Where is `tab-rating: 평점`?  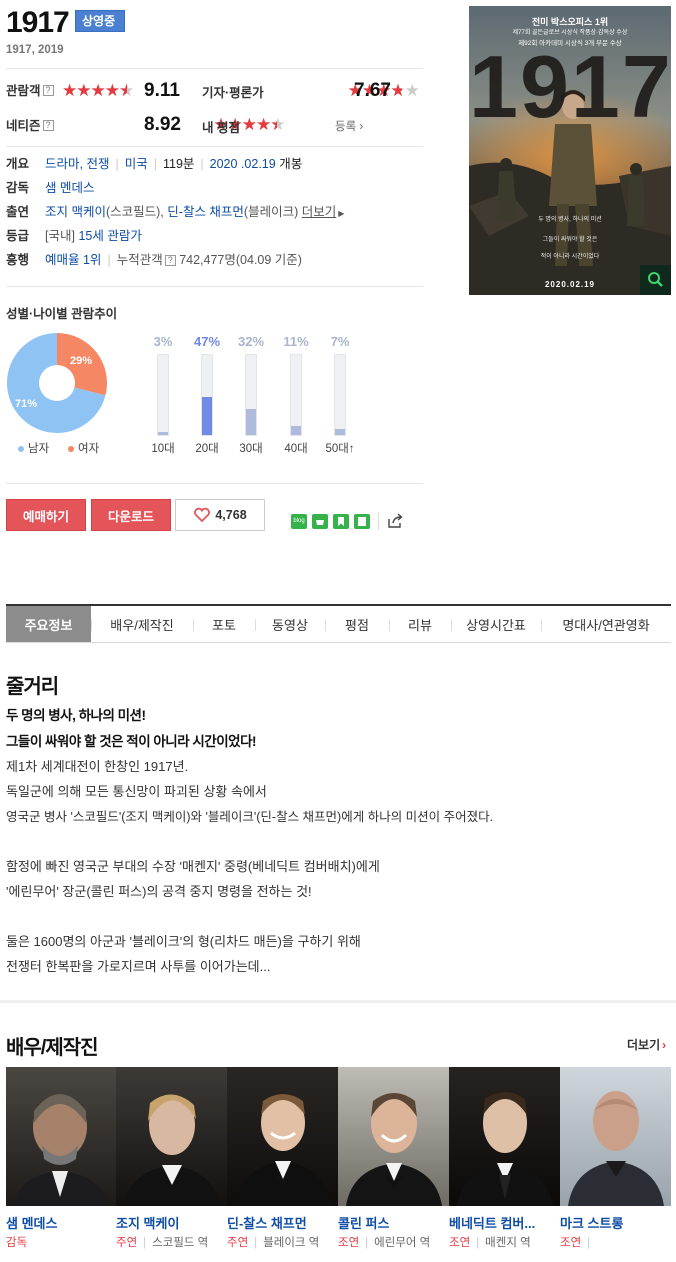 tab-rating: 평점 is located at coordinates (357, 624).